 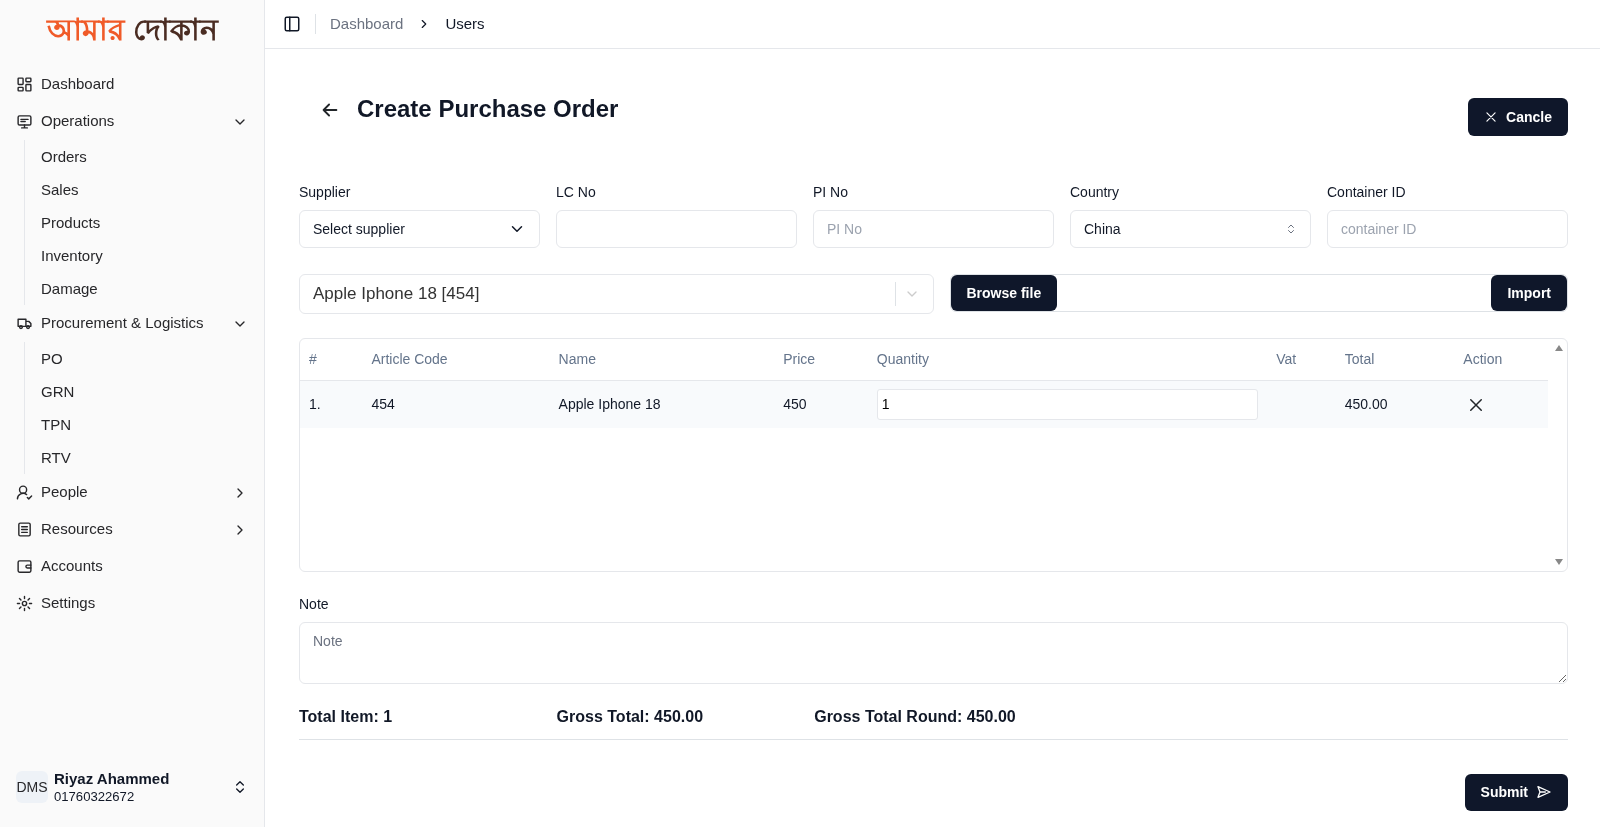 What do you see at coordinates (456, 359) in the screenshot?
I see `column-header: Article Code` at bounding box center [456, 359].